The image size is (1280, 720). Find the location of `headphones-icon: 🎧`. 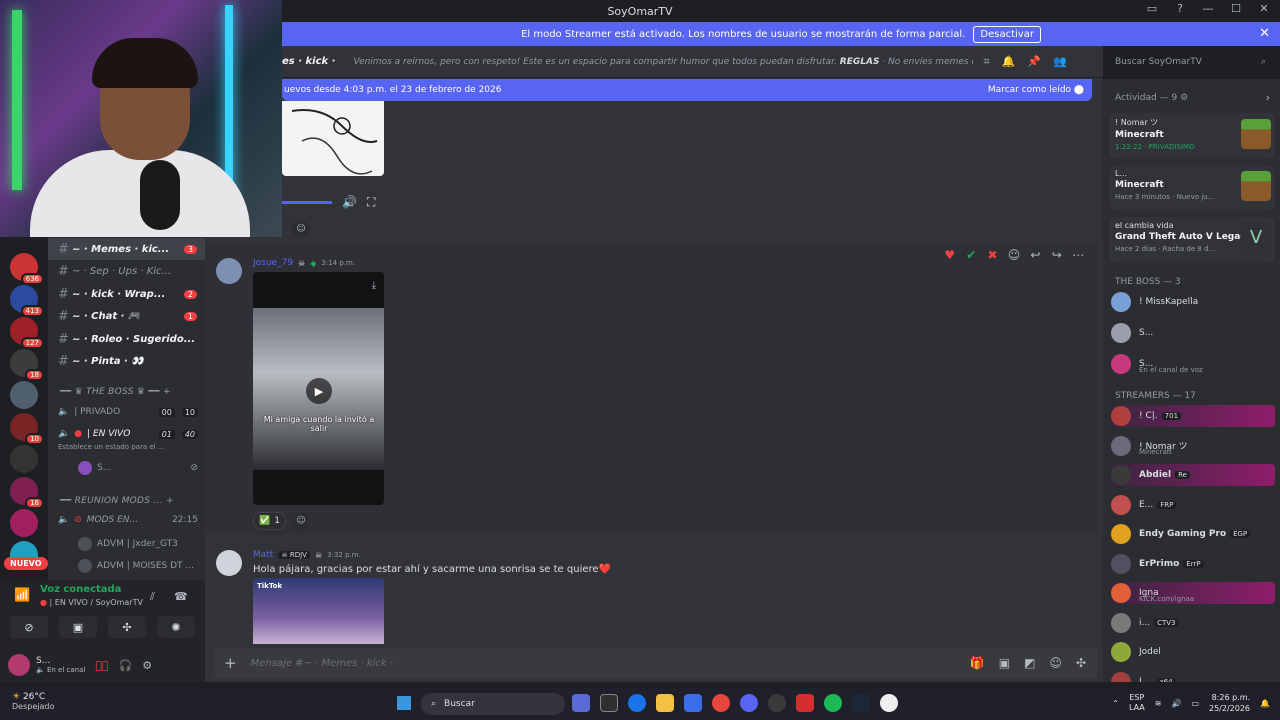

headphones-icon: 🎧 is located at coordinates (126, 665).